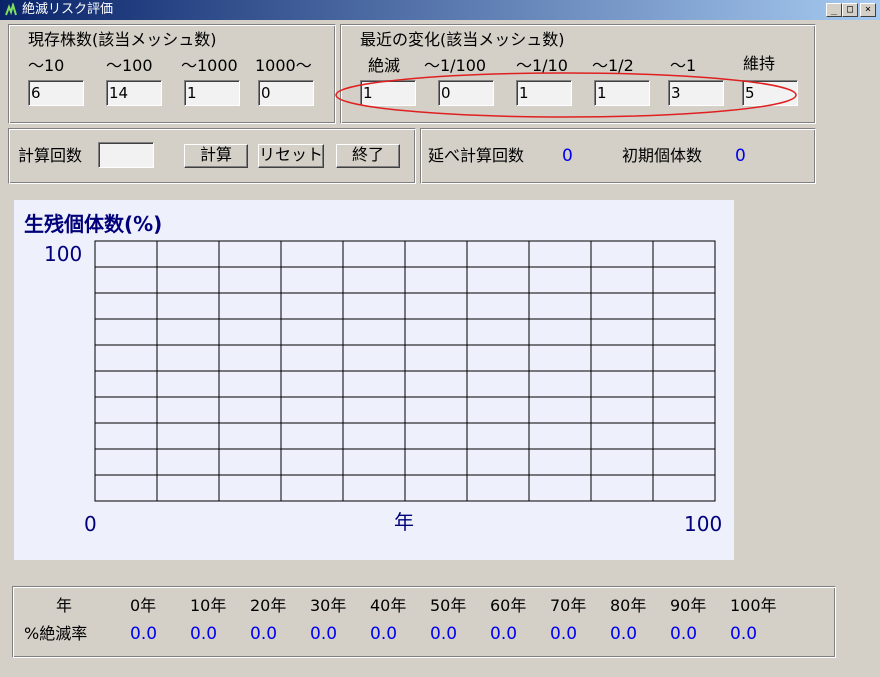  What do you see at coordinates (208, 605) in the screenshot?
I see `year-cell: 10年` at bounding box center [208, 605].